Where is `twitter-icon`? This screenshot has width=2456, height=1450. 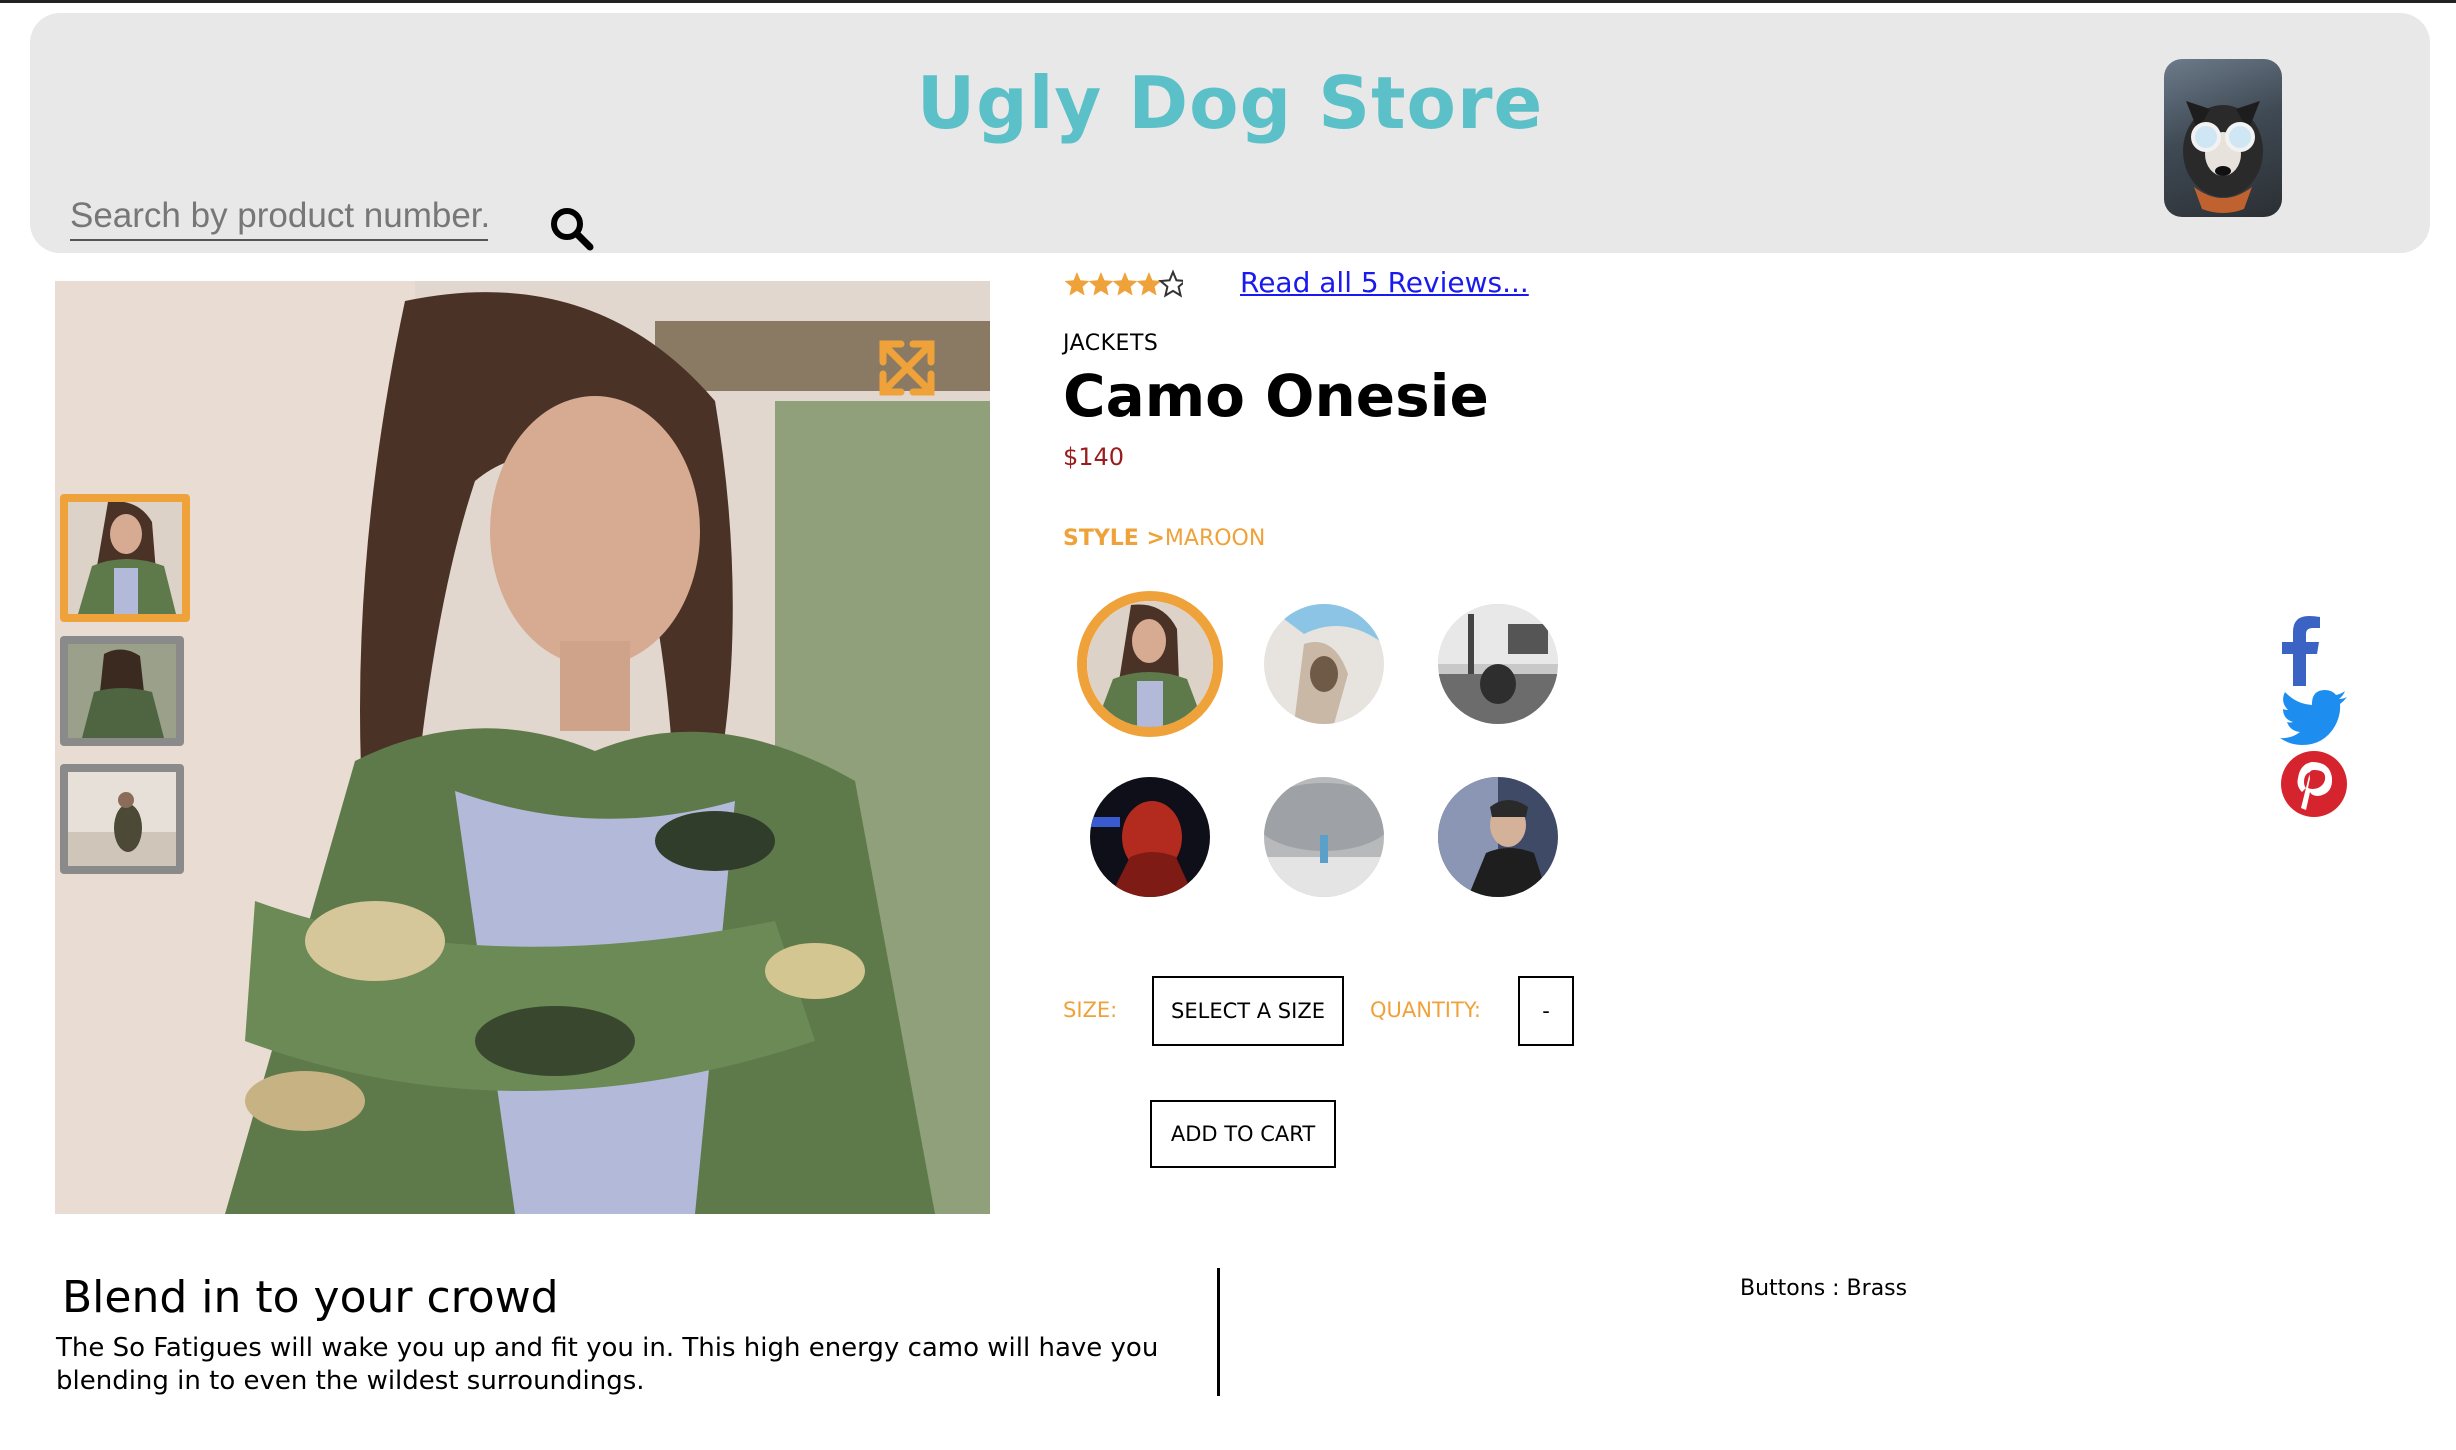
twitter-icon is located at coordinates (2314, 718).